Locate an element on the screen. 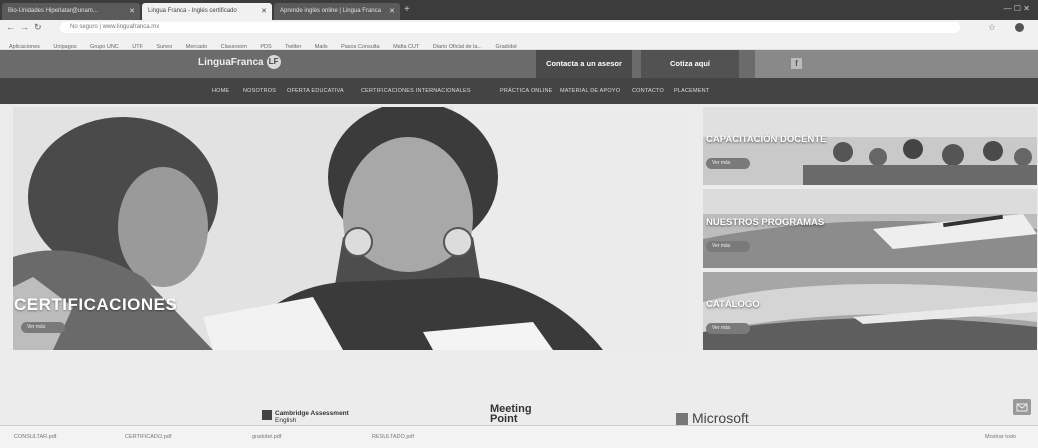 The height and width of the screenshot is (448, 1038). nav-material-de-apoyo: MATERIAL DE APOYO is located at coordinates (590, 91).